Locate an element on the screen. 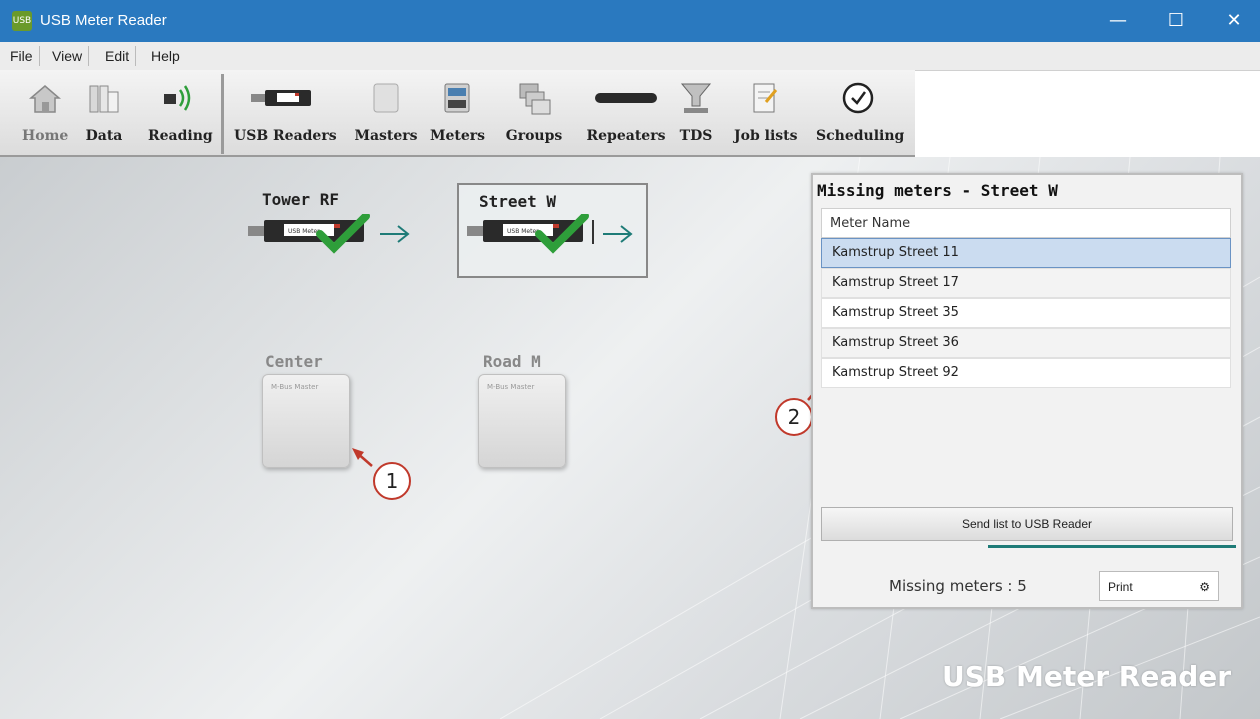 The height and width of the screenshot is (719, 1260). list-item: Kamstrup Street 35 is located at coordinates (1026, 313).